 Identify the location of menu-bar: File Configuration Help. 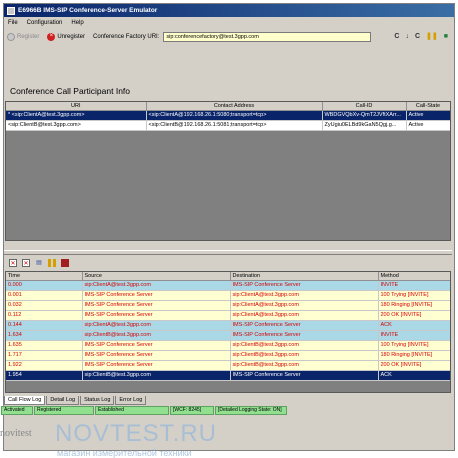
(229, 23).